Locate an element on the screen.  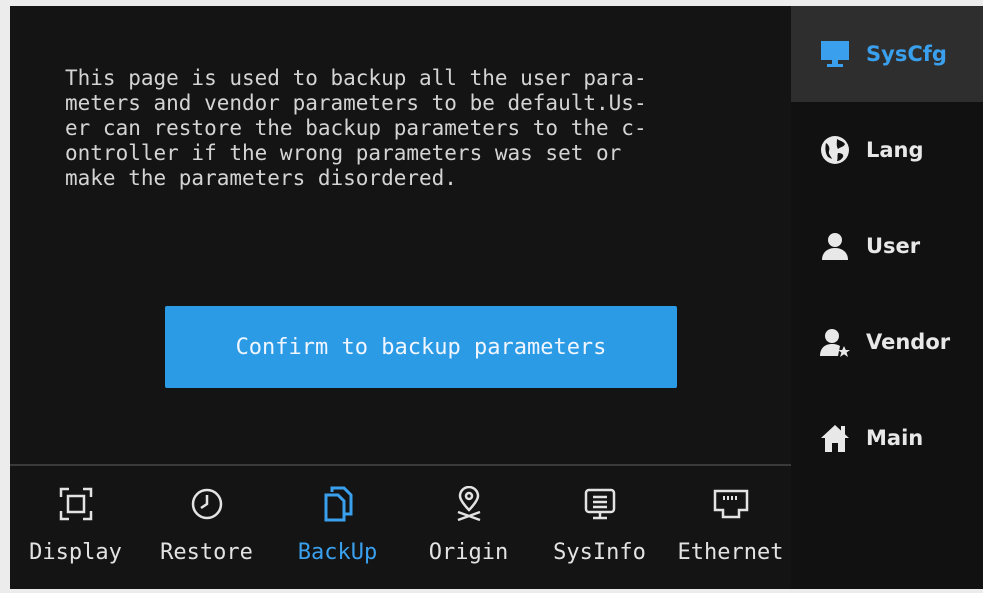
copy-icon is located at coordinates (338, 504).